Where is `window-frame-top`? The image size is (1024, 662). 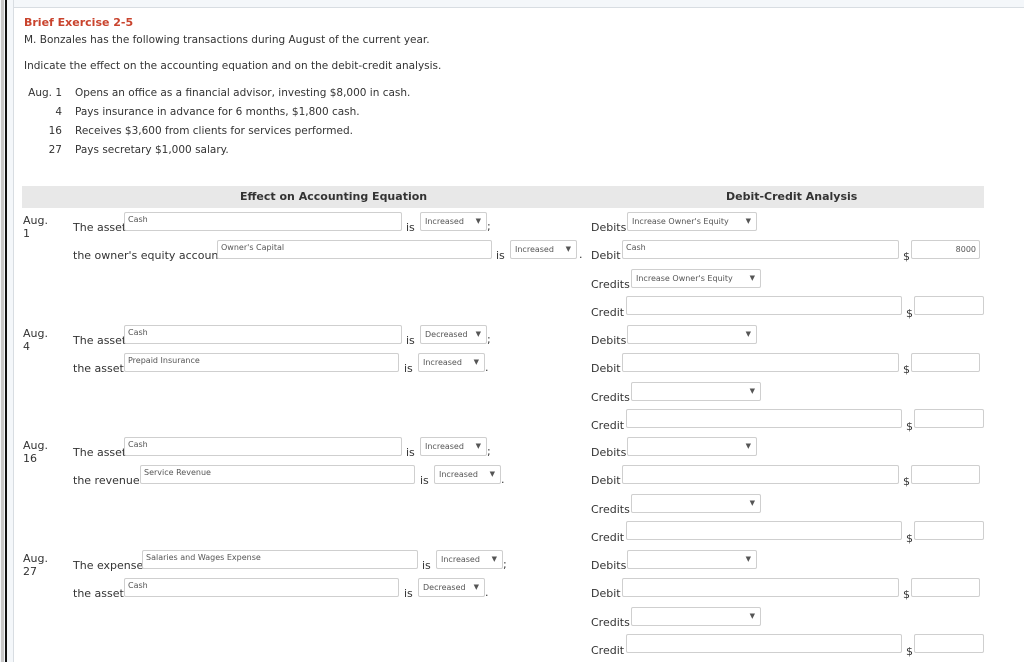 window-frame-top is located at coordinates (519, 4).